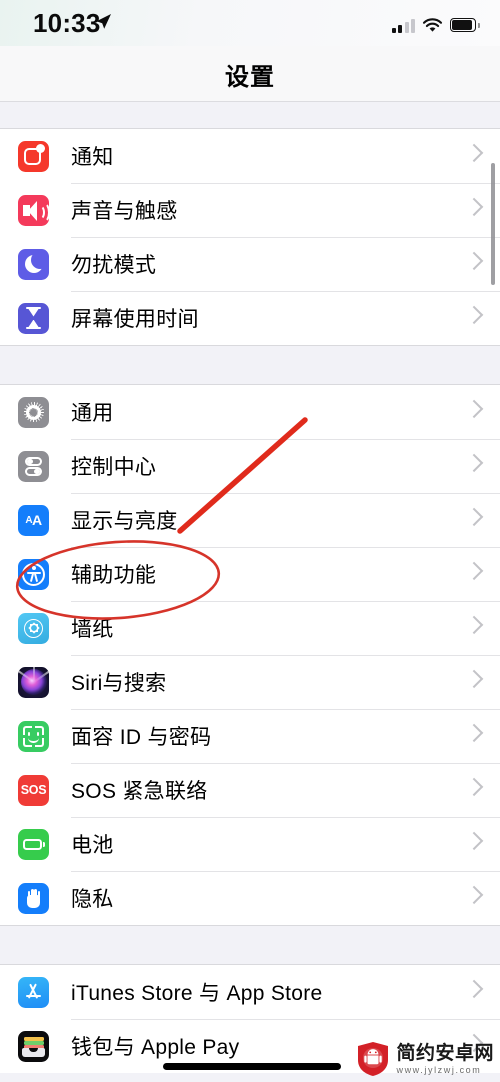  I want to click on status-bar-indicators, so click(436, 22).